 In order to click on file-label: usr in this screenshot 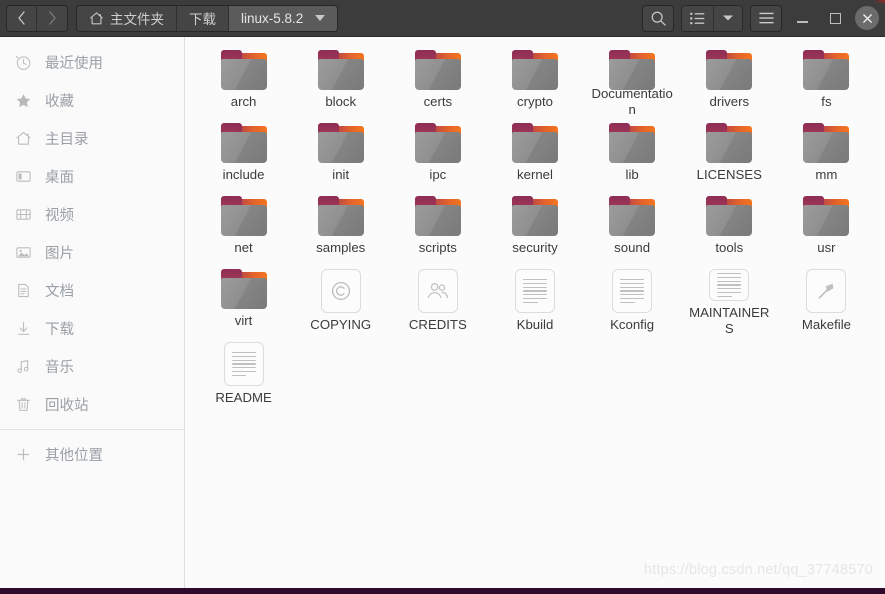, I will do `click(826, 247)`.